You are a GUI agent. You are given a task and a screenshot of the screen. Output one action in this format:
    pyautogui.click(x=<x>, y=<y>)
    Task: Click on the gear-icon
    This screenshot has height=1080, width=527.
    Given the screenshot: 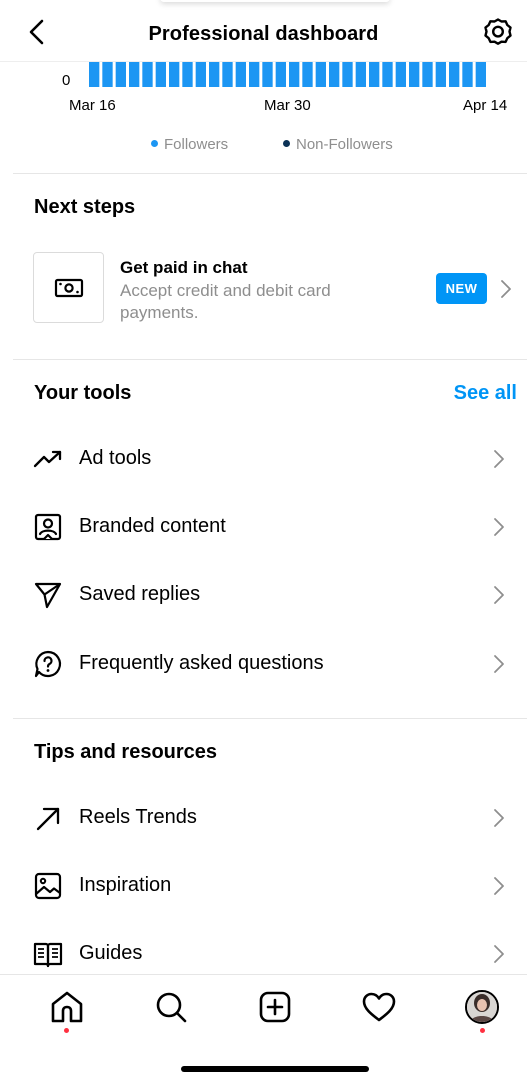 What is the action you would take?
    pyautogui.click(x=498, y=32)
    